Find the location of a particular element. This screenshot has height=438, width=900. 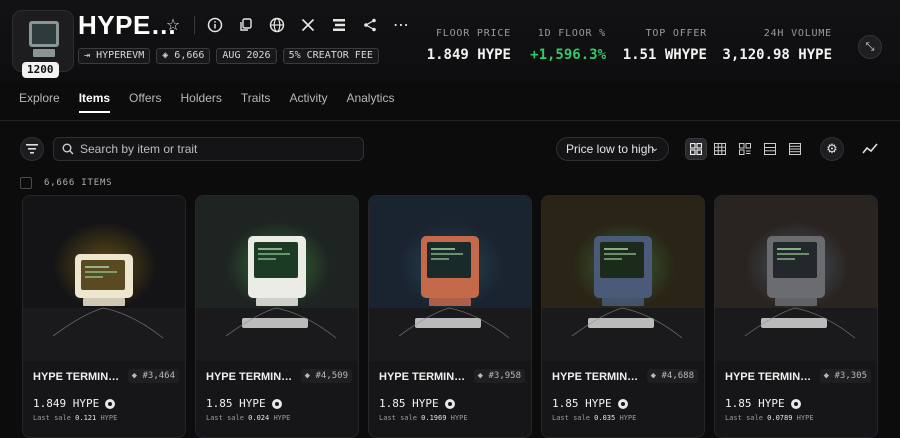

item-price: 1.849 HYPE is located at coordinates (74, 403).